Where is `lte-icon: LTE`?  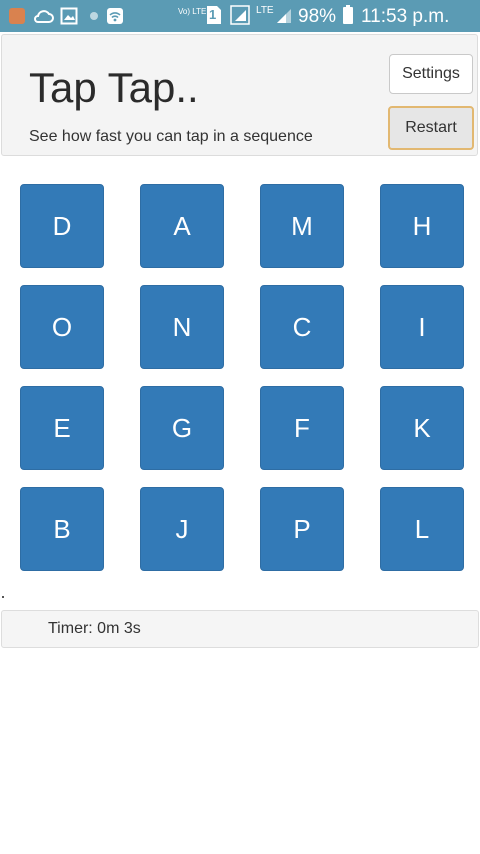 lte-icon: LTE is located at coordinates (266, 14).